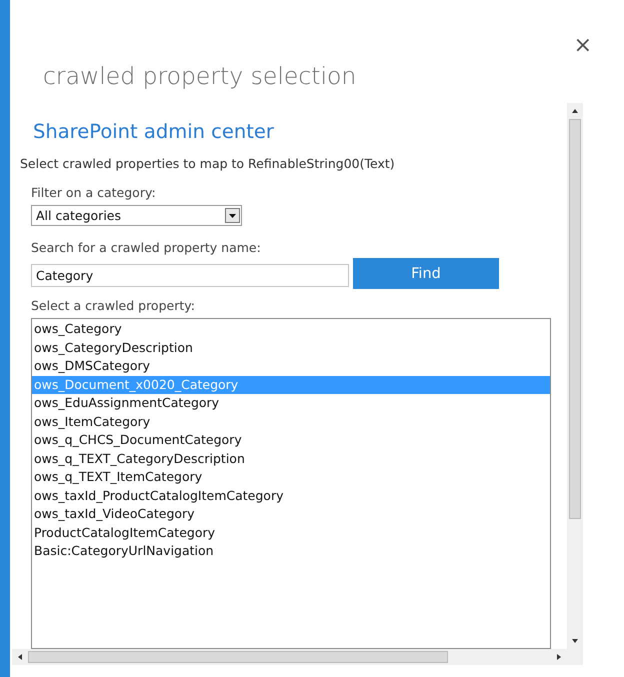 This screenshot has height=677, width=624. Describe the element at coordinates (200, 76) in the screenshot. I see `dialog-title: crawled property selection` at that location.